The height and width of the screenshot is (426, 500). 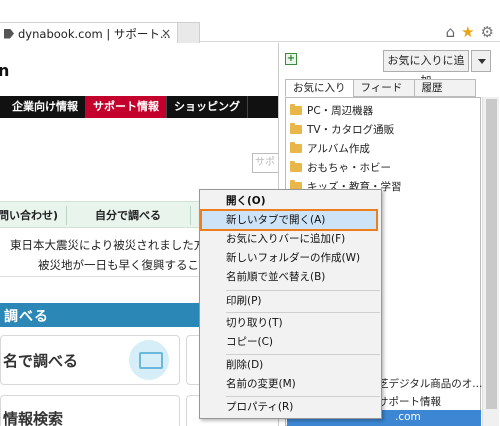 What do you see at coordinates (33, 418) in the screenshot?
I see `card-title: 情報検索` at bounding box center [33, 418].